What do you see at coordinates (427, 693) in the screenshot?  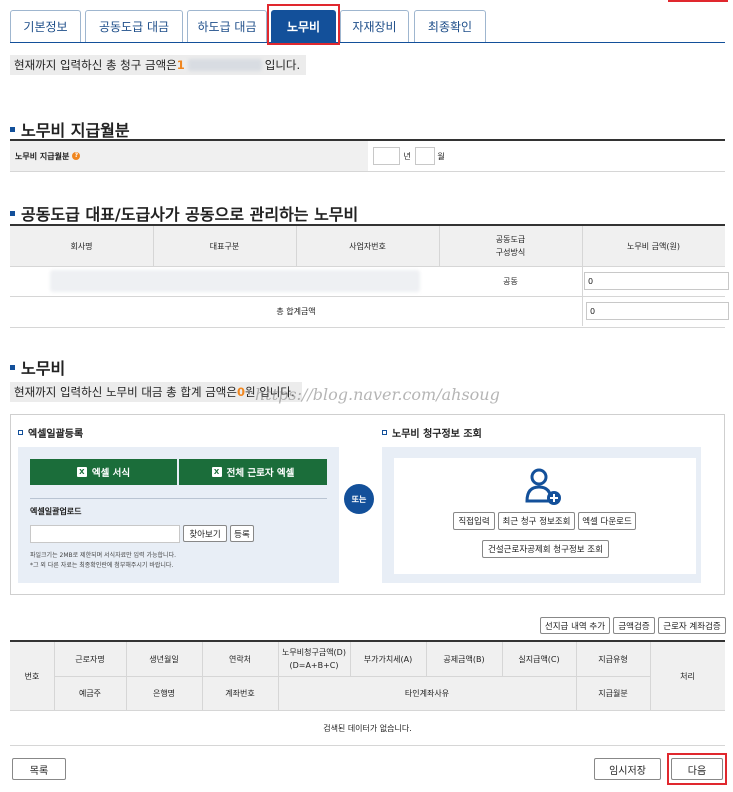 I see `header-other-account-reason: 타인계좌사유` at bounding box center [427, 693].